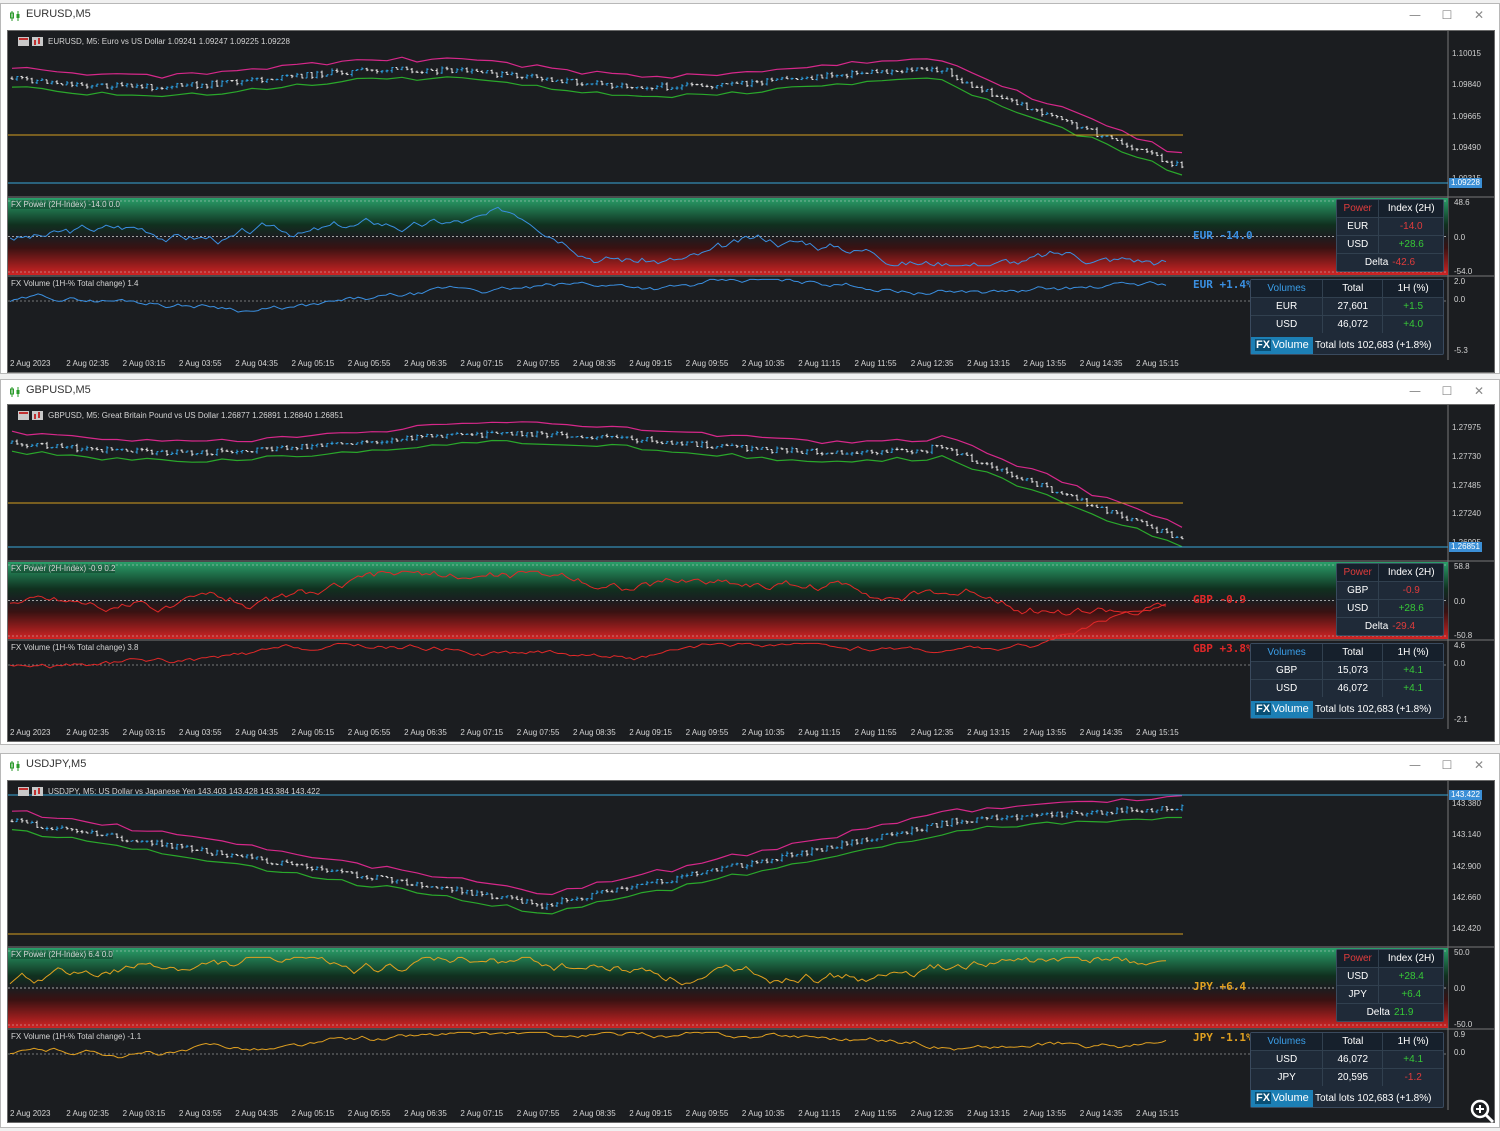  What do you see at coordinates (1373, 709) in the screenshot?
I see `total-lots-text: Total lots 102,683 (+1.8%)` at bounding box center [1373, 709].